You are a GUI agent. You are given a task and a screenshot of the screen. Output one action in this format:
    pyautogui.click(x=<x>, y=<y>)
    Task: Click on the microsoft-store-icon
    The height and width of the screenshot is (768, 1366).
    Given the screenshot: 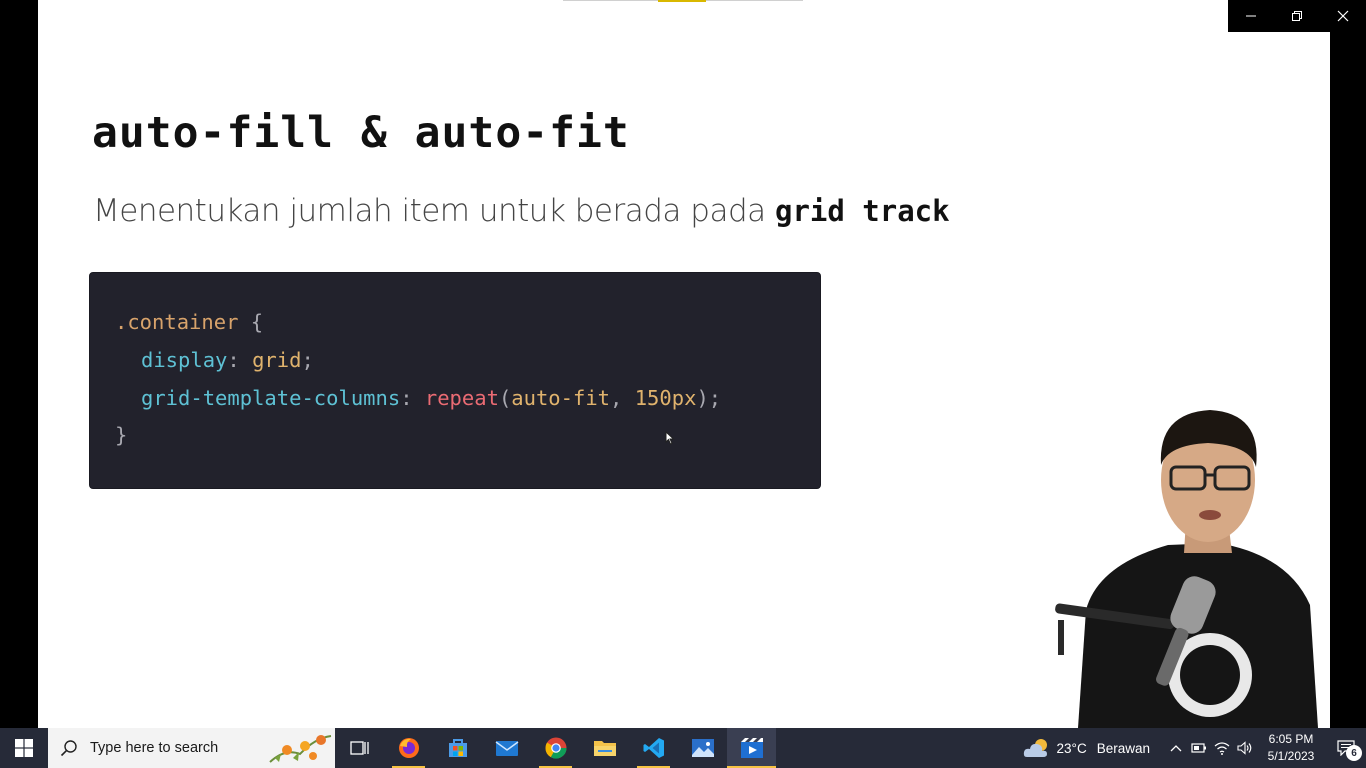 What is the action you would take?
    pyautogui.click(x=457, y=748)
    